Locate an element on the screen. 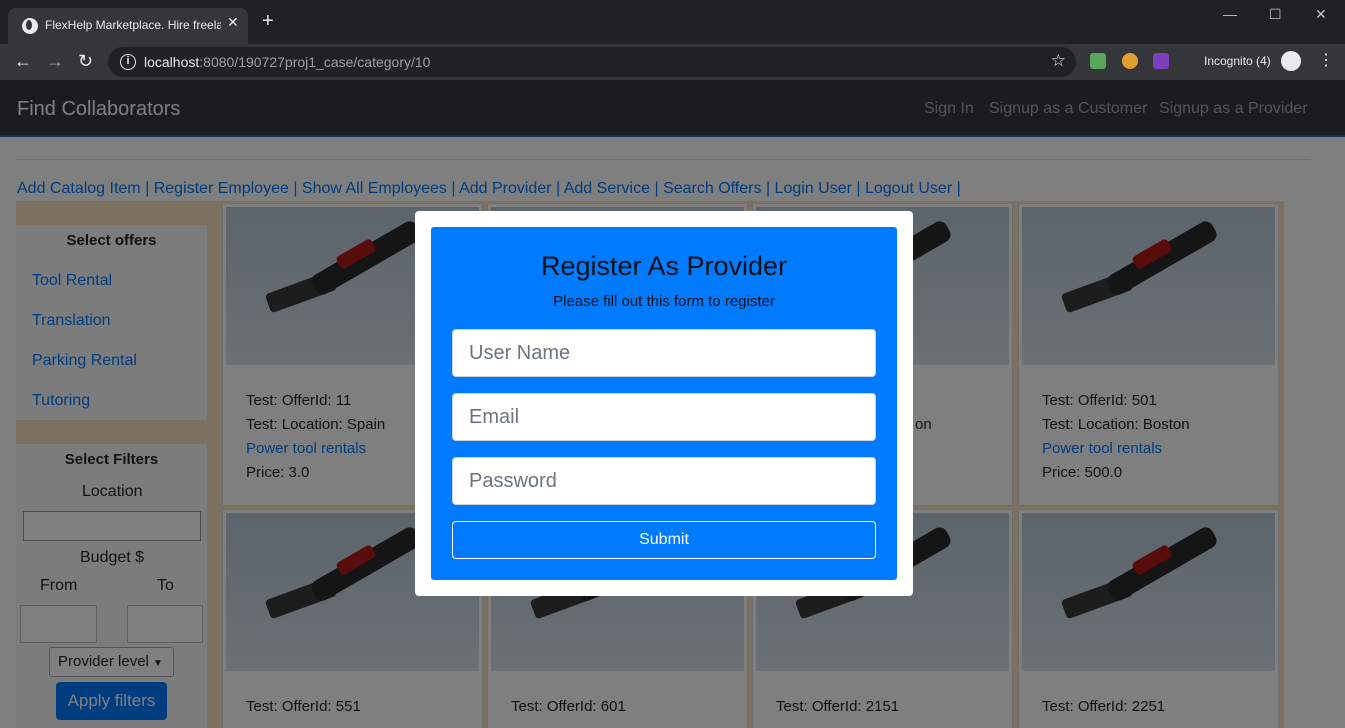 Image resolution: width=1345 pixels, height=728 pixels. info-icon: i is located at coordinates (128, 62).